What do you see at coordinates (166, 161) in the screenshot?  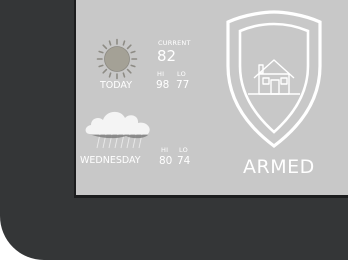 I see `forecast-hi-value: 80` at bounding box center [166, 161].